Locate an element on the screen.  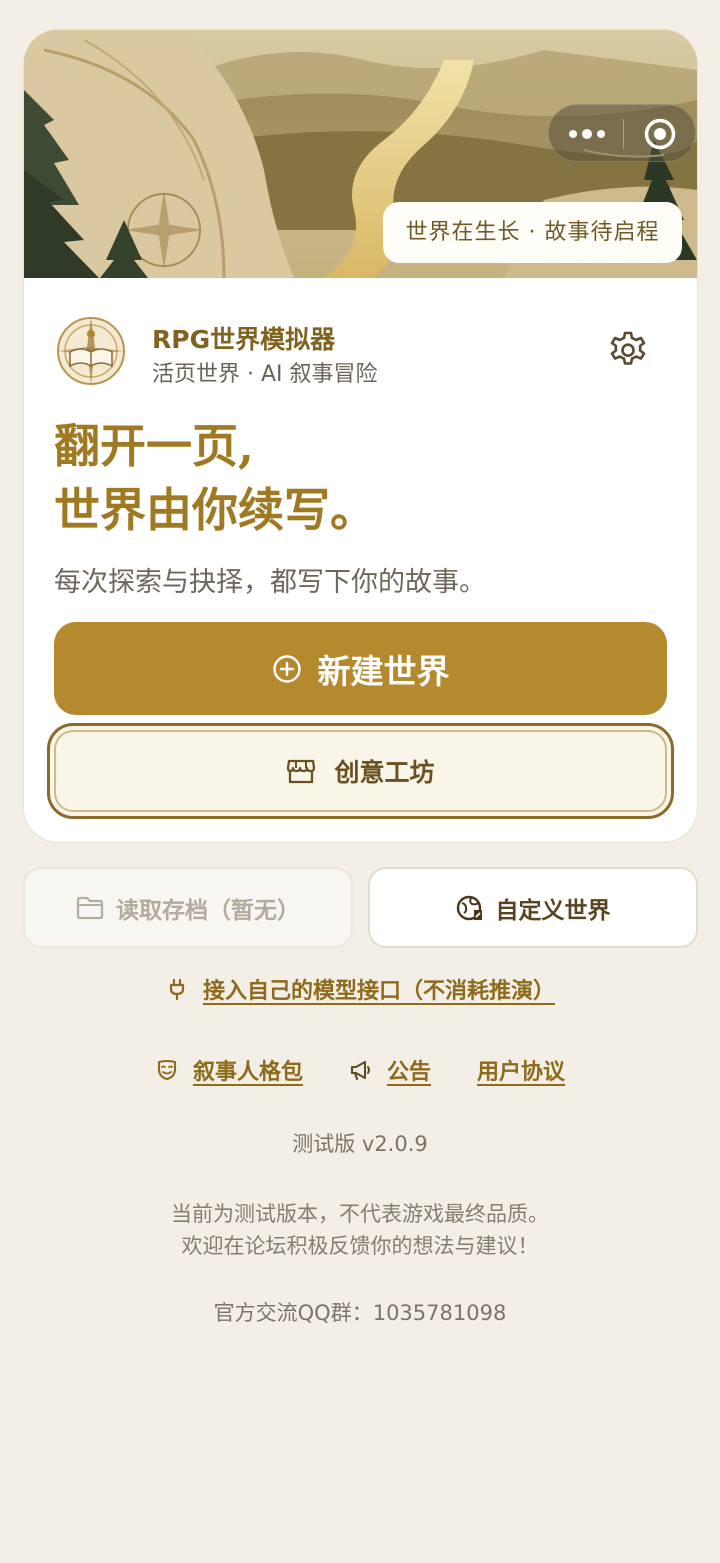
beta-notice-line-1: 当前为测试版本，不代表游戏最终品质。 is located at coordinates (360, 1214).